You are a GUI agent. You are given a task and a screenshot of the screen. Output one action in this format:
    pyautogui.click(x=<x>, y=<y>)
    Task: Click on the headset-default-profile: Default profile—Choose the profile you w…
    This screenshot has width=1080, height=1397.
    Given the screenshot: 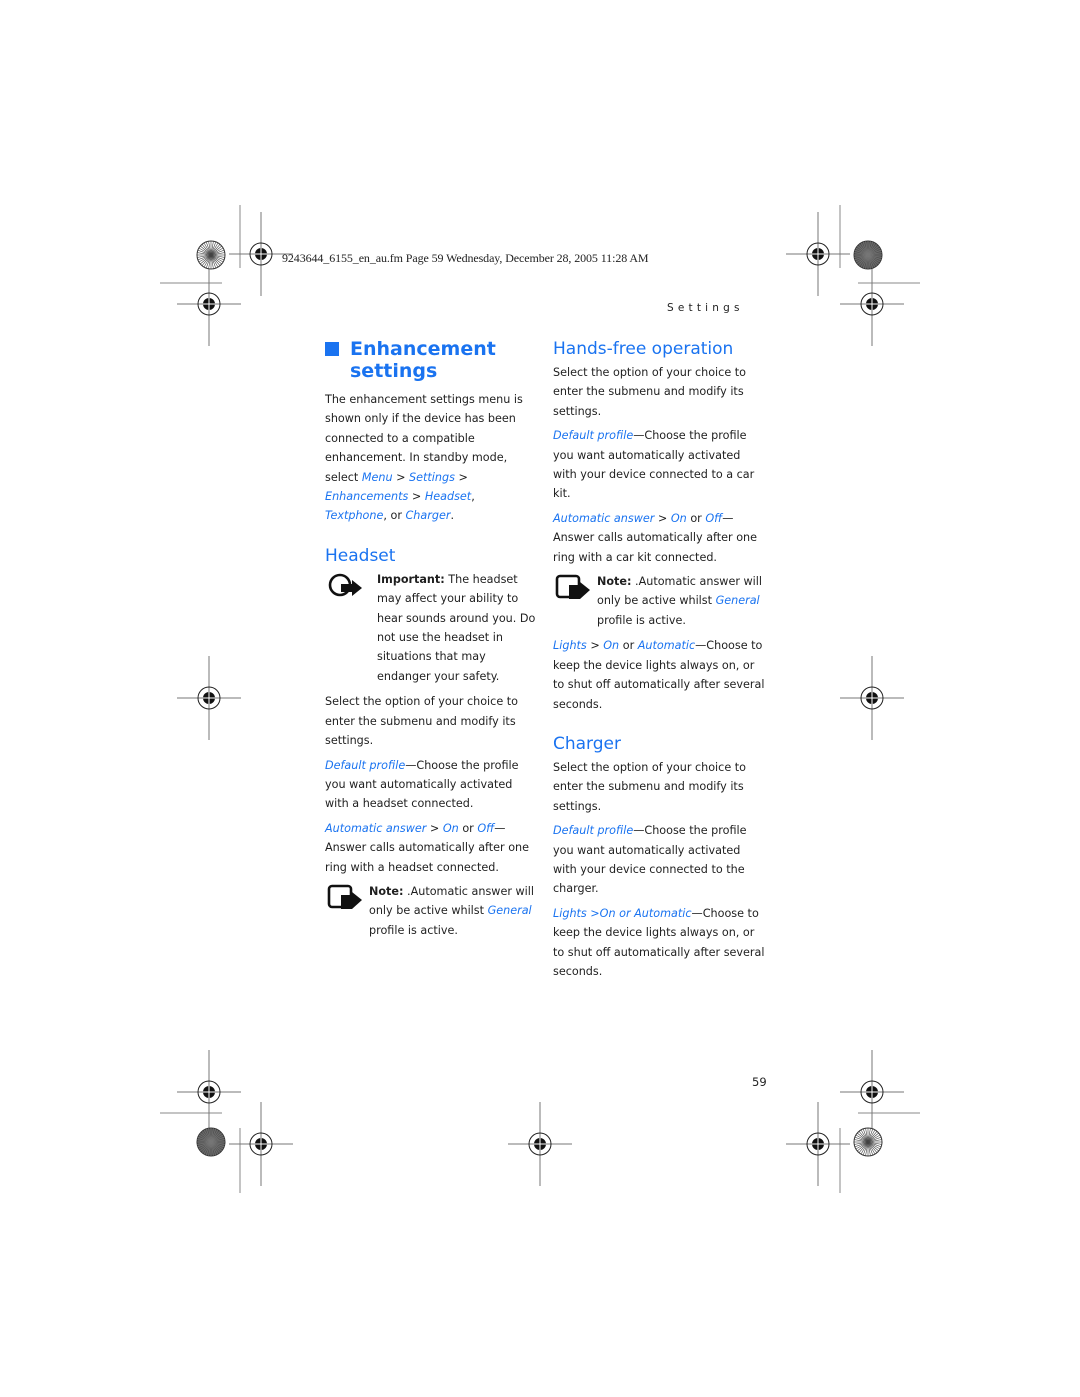 What is the action you would take?
    pyautogui.click(x=432, y=785)
    